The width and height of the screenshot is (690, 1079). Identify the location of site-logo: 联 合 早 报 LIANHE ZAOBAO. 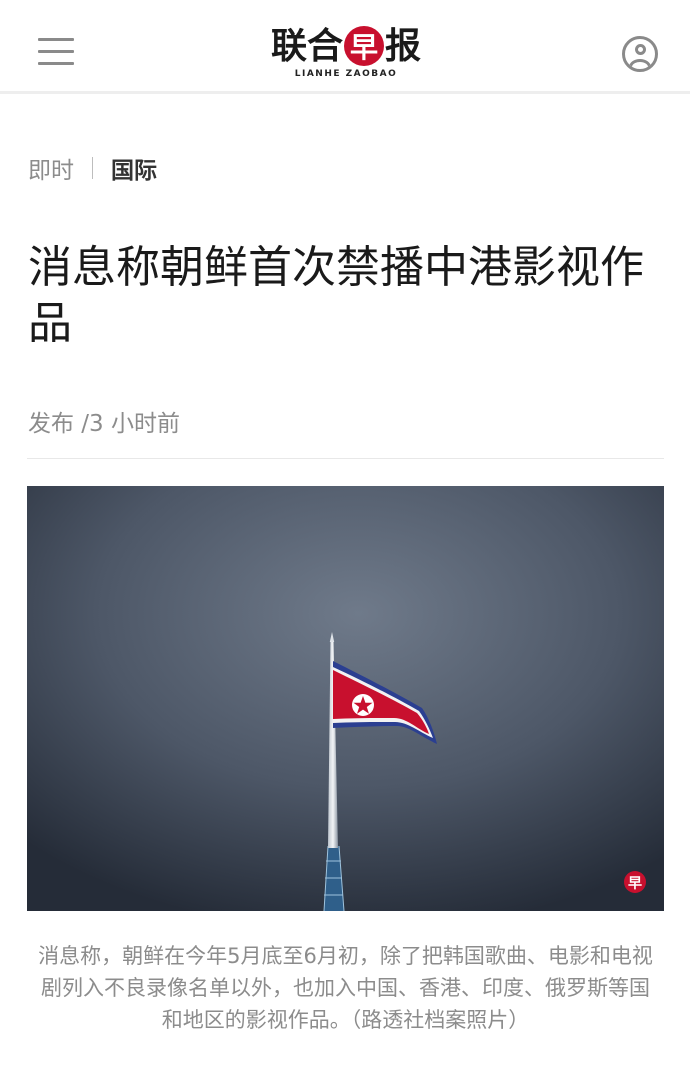
(346, 54).